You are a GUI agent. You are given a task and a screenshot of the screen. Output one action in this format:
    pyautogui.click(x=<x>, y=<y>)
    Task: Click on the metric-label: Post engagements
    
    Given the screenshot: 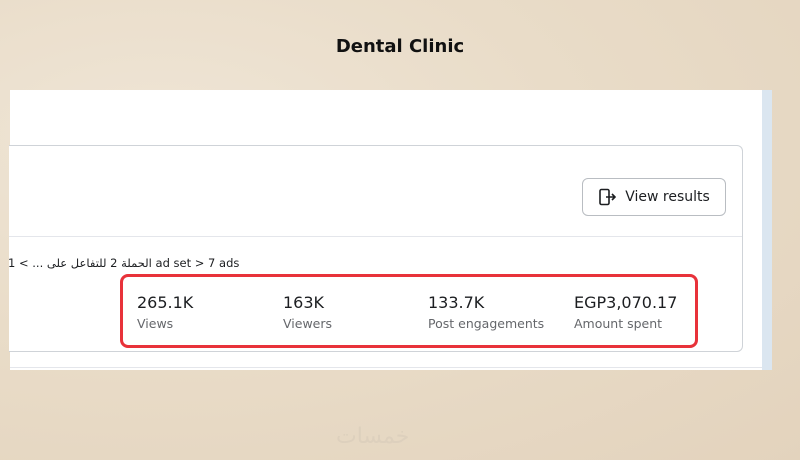 What is the action you would take?
    pyautogui.click(x=486, y=323)
    